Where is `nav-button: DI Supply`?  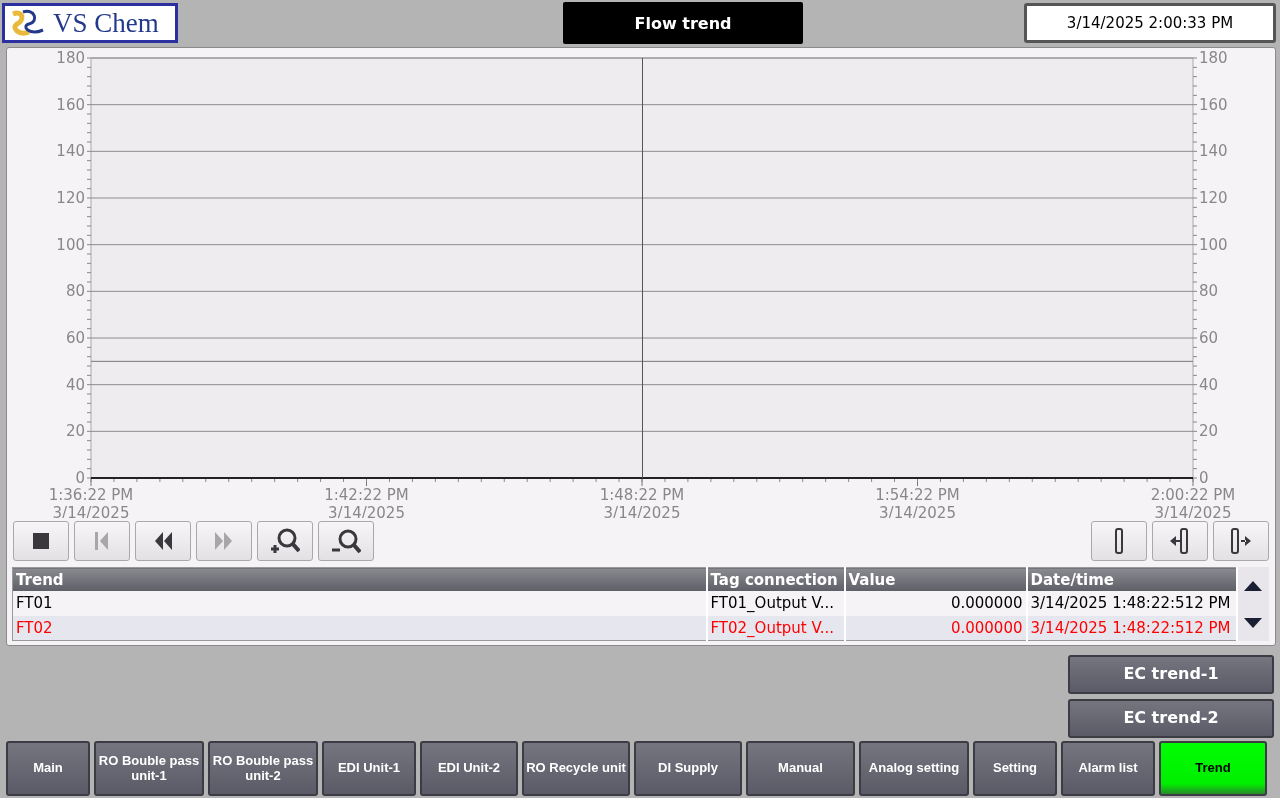 nav-button: DI Supply is located at coordinates (688, 768).